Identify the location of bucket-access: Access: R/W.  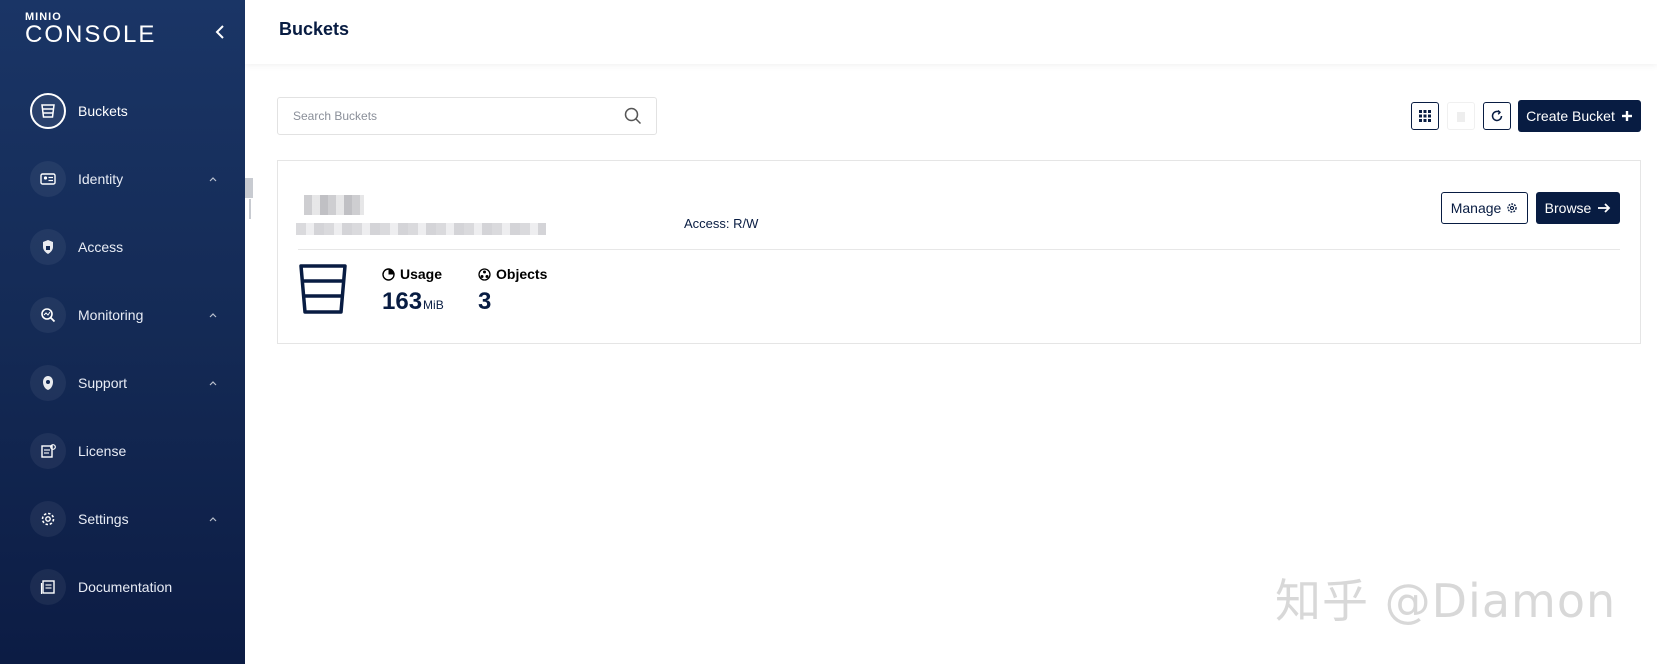
(721, 223).